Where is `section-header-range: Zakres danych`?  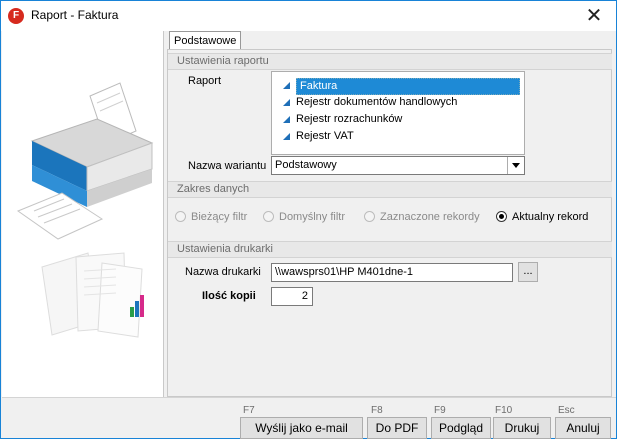
section-header-range: Zakres danych is located at coordinates (390, 189).